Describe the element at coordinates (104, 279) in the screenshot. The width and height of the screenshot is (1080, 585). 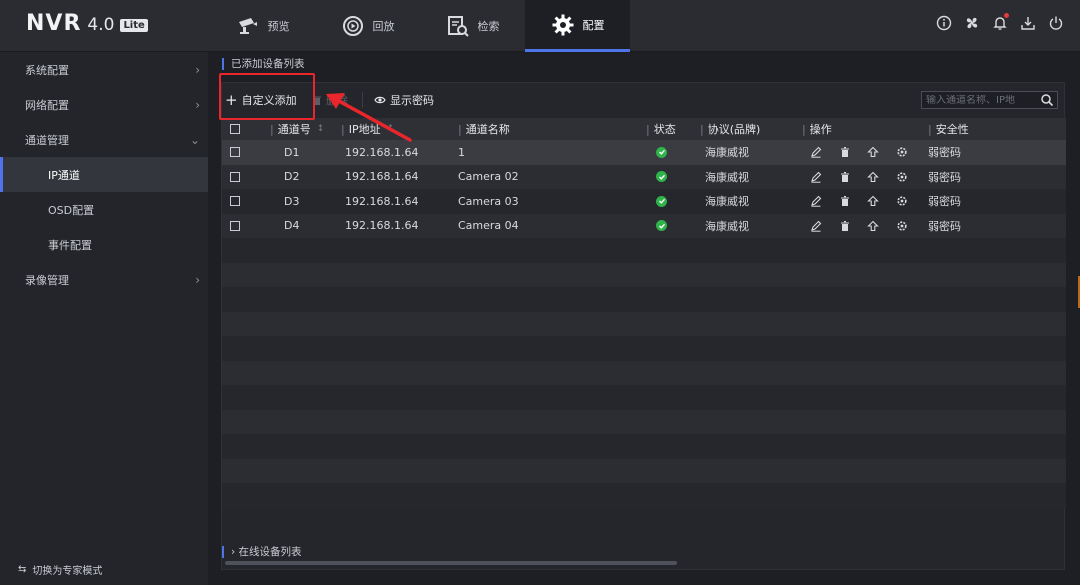
I see `sidebar-item-recording: 录像管理 ›` at that location.